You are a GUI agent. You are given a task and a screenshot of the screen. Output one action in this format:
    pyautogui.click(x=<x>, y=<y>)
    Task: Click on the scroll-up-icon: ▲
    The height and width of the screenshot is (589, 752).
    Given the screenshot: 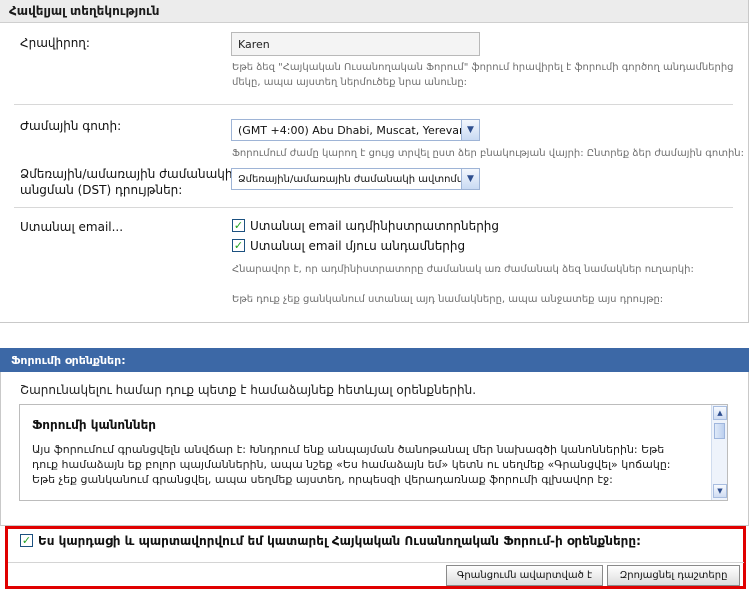 What is the action you would take?
    pyautogui.click(x=720, y=413)
    